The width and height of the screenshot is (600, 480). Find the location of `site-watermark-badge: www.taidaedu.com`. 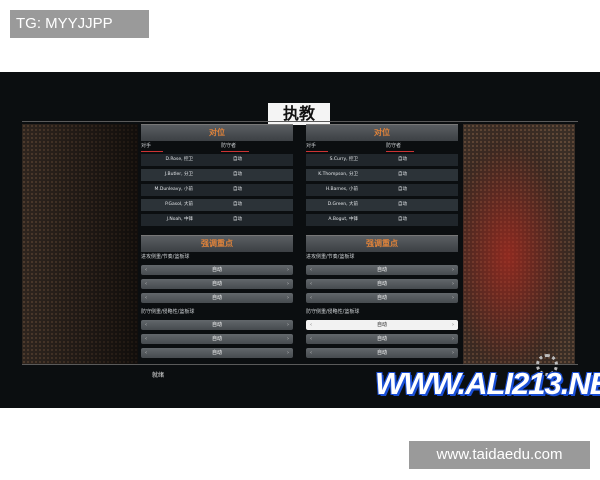

site-watermark-badge: www.taidaedu.com is located at coordinates (499, 455).